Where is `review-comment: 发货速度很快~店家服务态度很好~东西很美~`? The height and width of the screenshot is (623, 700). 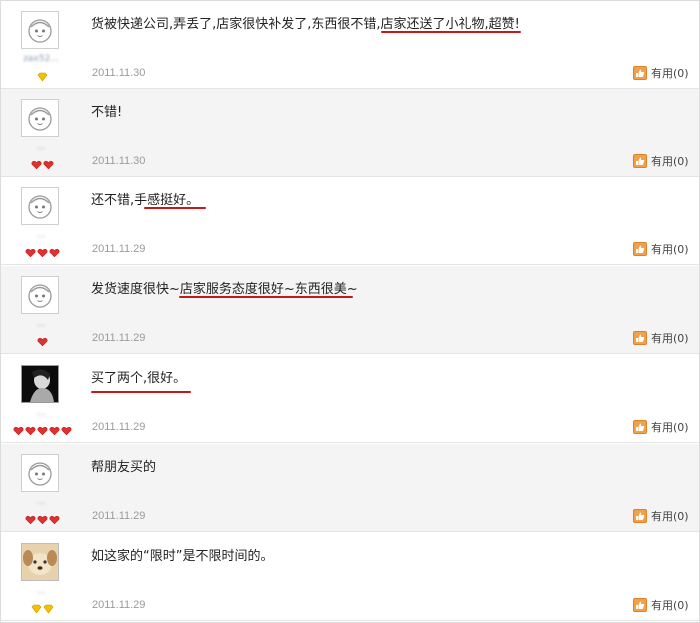 review-comment: 发货速度很快~店家服务态度很好~东西很美~ is located at coordinates (224, 289).